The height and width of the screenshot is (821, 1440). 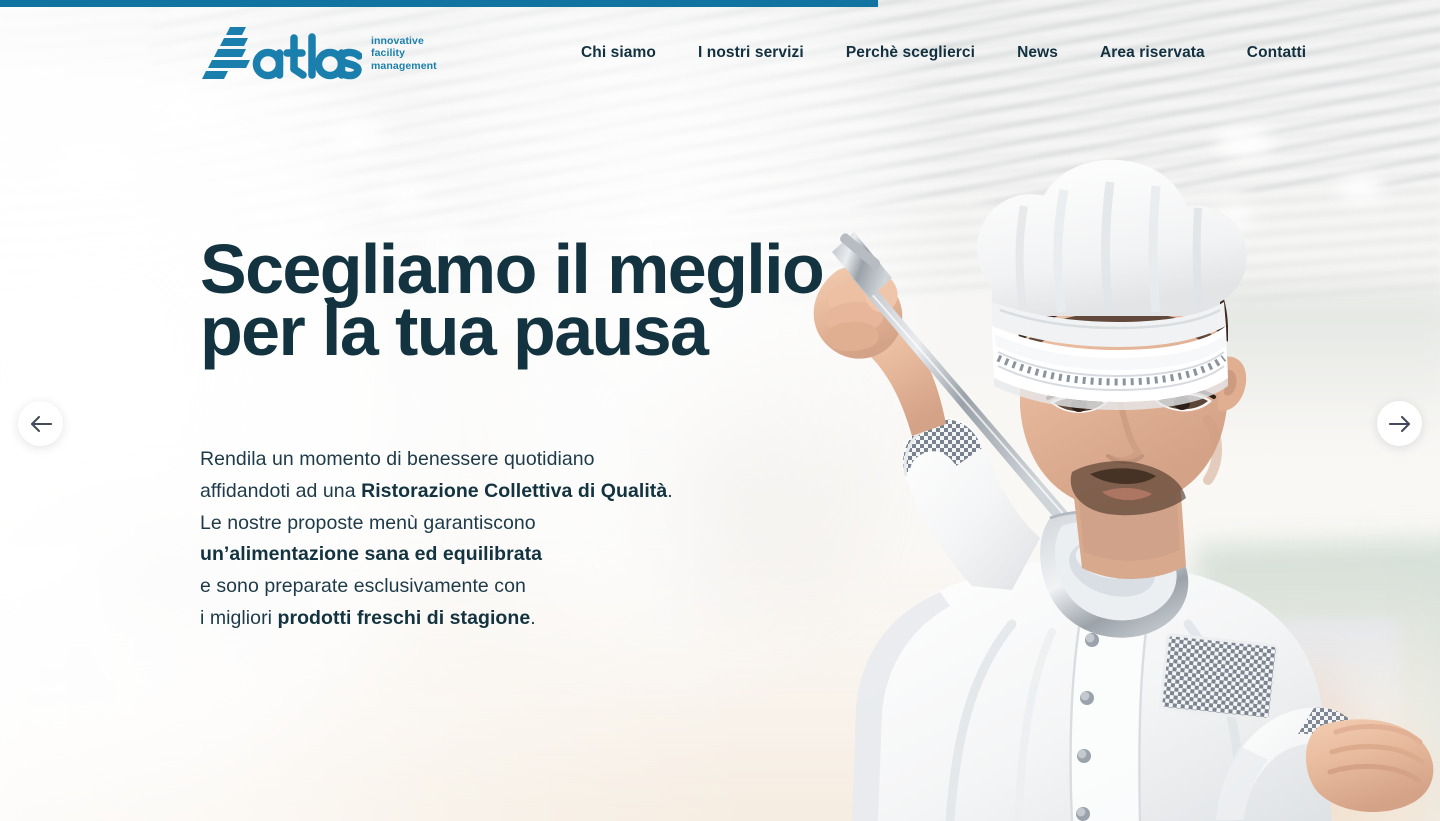 What do you see at coordinates (282, 53) in the screenshot?
I see `atlas-logo-mark` at bounding box center [282, 53].